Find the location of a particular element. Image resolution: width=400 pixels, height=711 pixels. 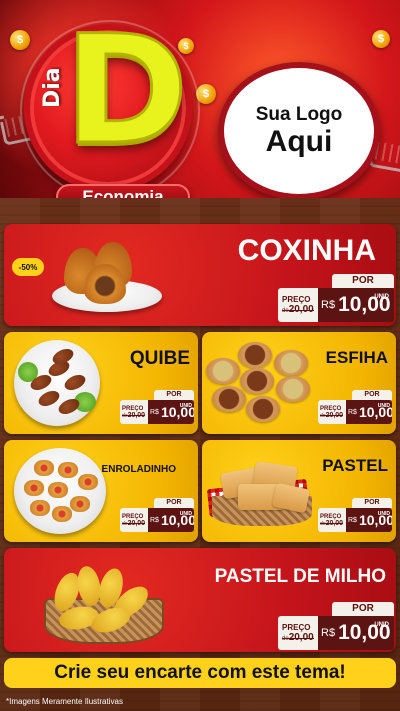

product-name: COXINHA is located at coordinates (306, 250).